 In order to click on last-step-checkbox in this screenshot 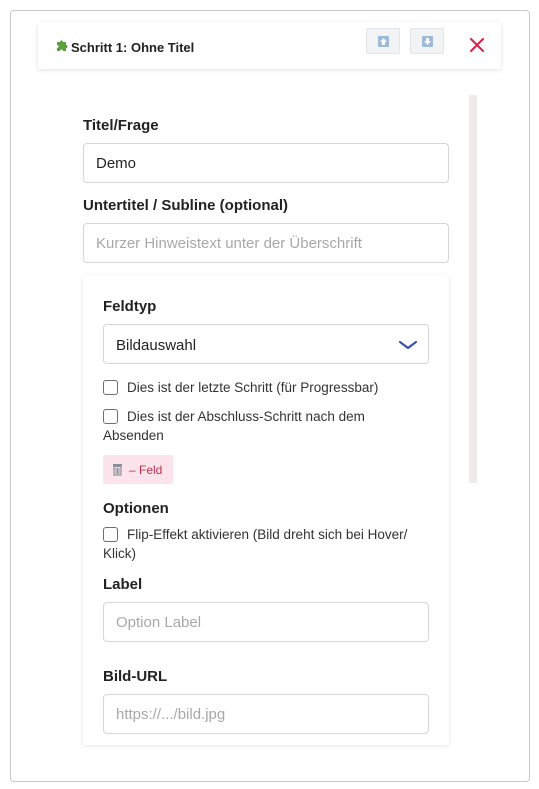, I will do `click(110, 387)`.